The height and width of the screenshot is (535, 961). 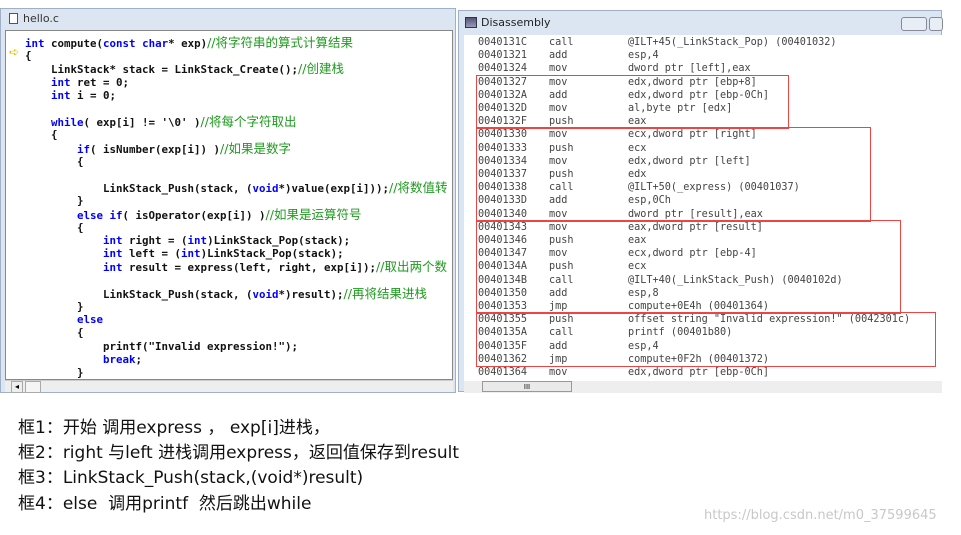 I want to click on scroll-left-button: ◂, so click(x=17, y=387).